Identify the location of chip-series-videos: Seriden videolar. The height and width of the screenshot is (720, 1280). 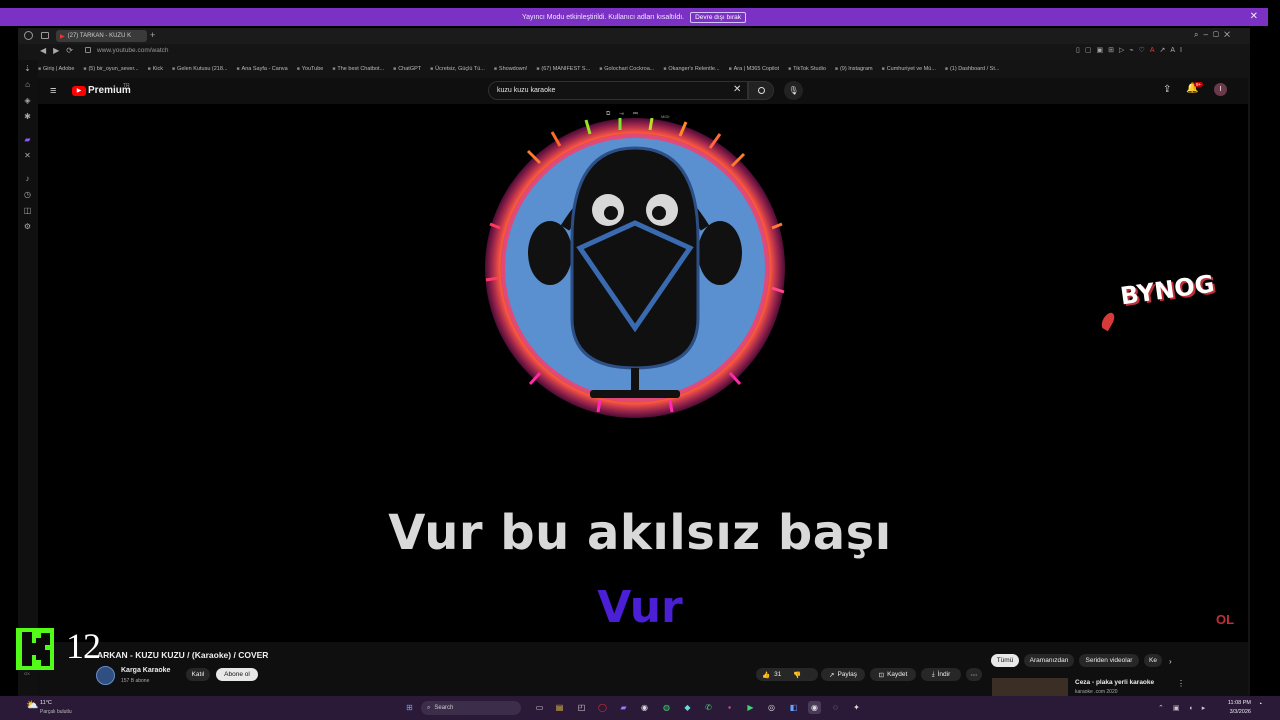
(1109, 660).